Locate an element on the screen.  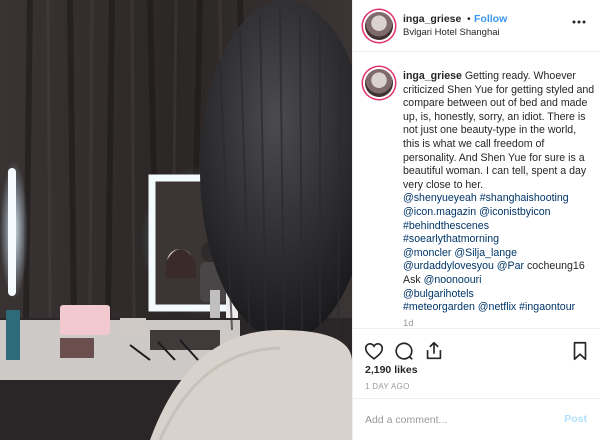
caption-tags-4: #soearlythatmorning is located at coordinates (499, 240).